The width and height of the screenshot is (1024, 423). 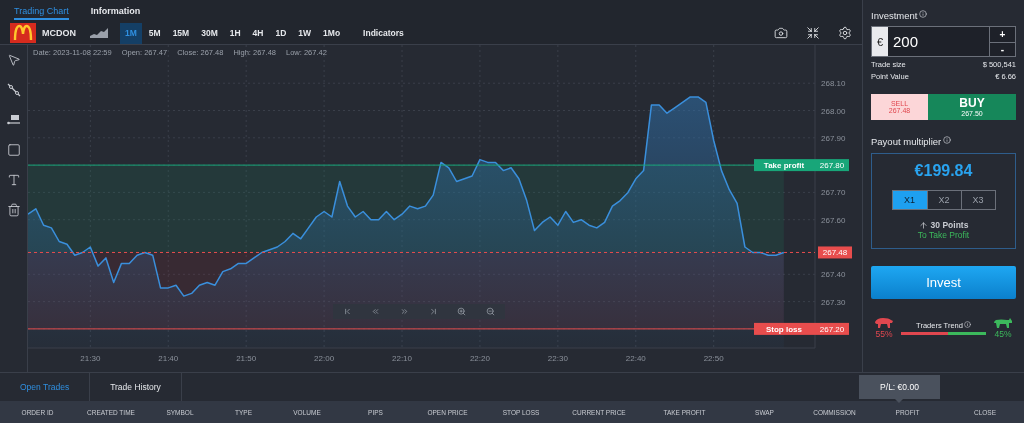 What do you see at coordinates (246, 358) in the screenshot?
I see `axis-label: 21:50` at bounding box center [246, 358].